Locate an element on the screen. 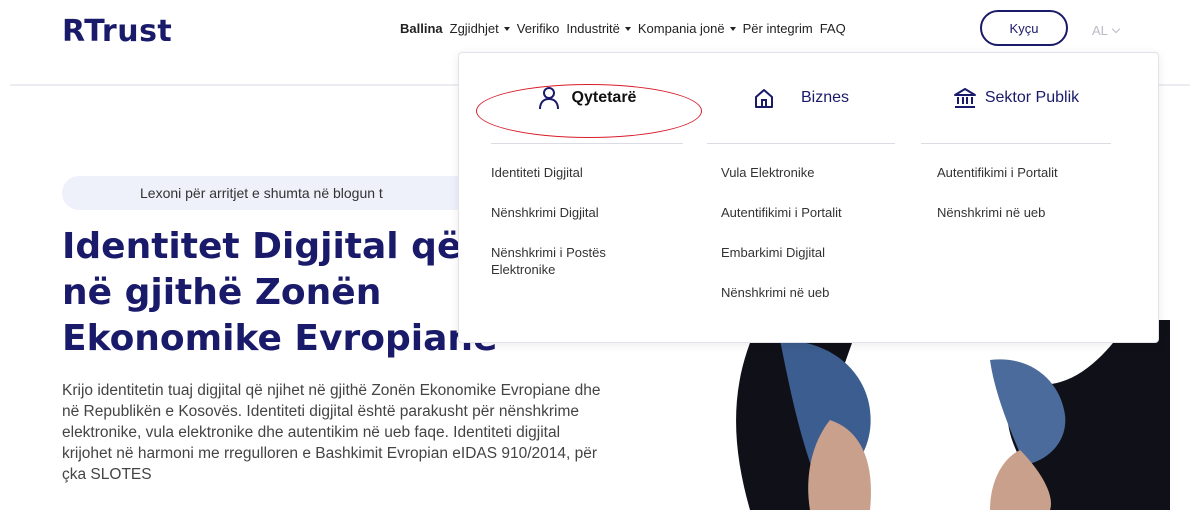  nav-label: Industritë is located at coordinates (593, 28).